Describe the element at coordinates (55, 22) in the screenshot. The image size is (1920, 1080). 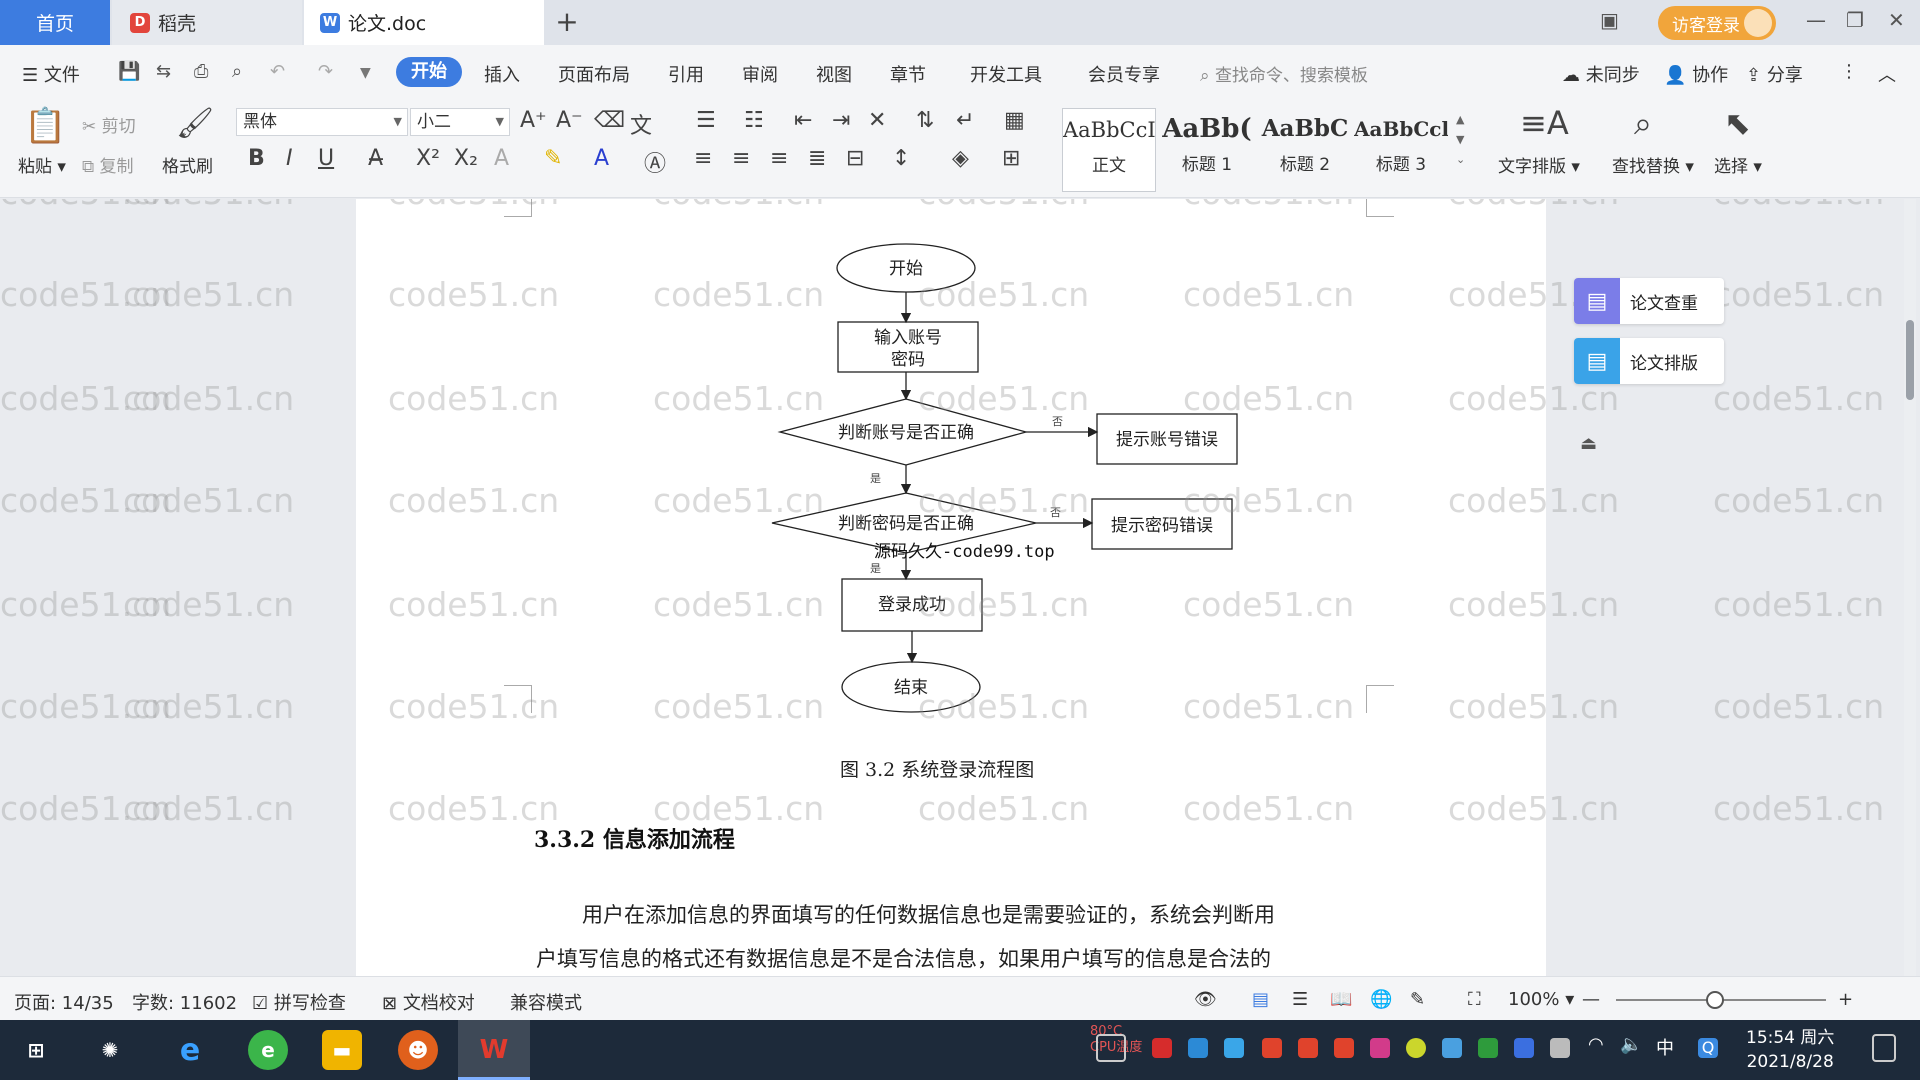
I see `tab-home: 首页` at that location.